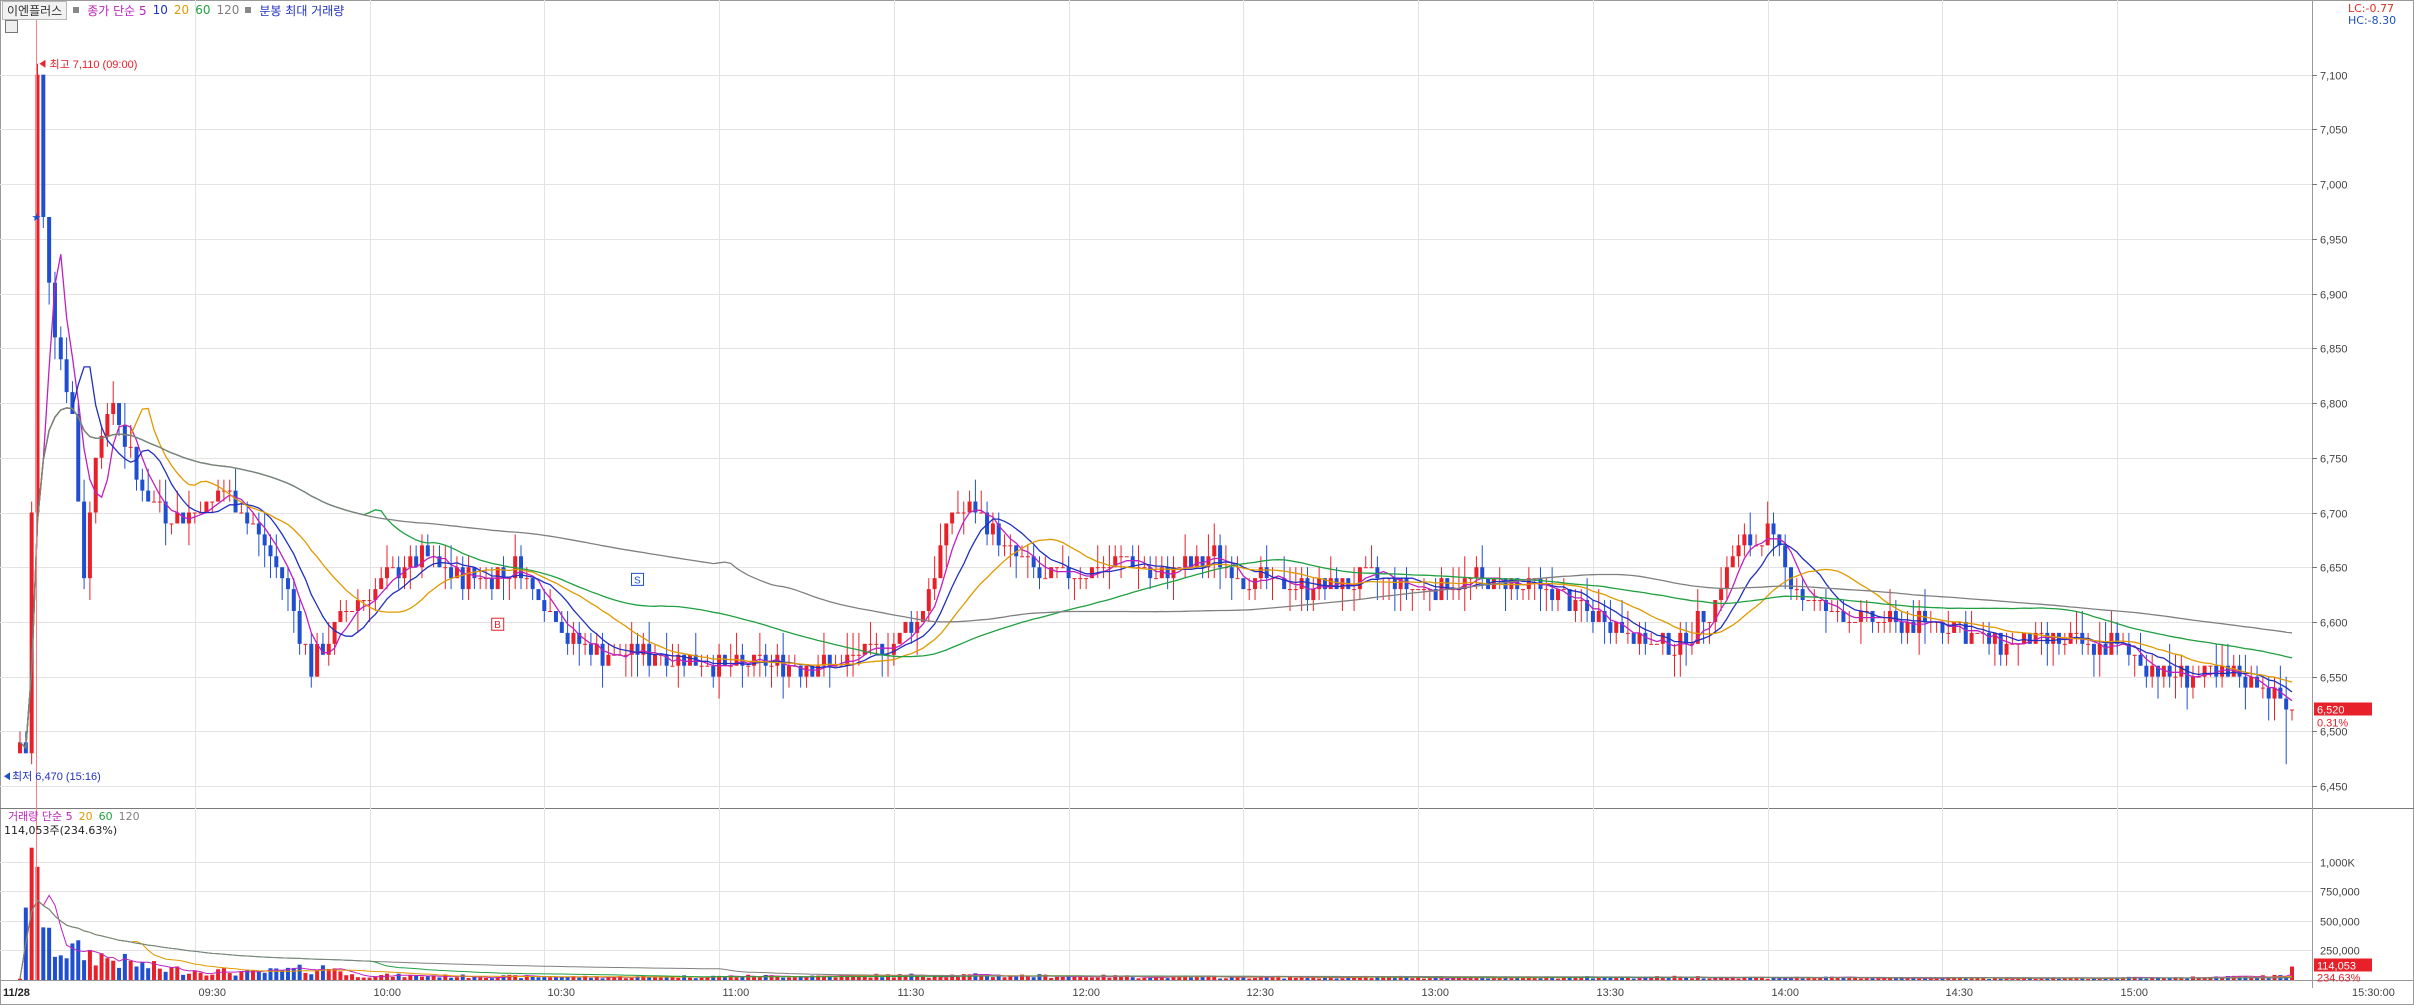 The width and height of the screenshot is (2414, 1005). I want to click on time-tick-label: 14:30, so click(1960, 993).